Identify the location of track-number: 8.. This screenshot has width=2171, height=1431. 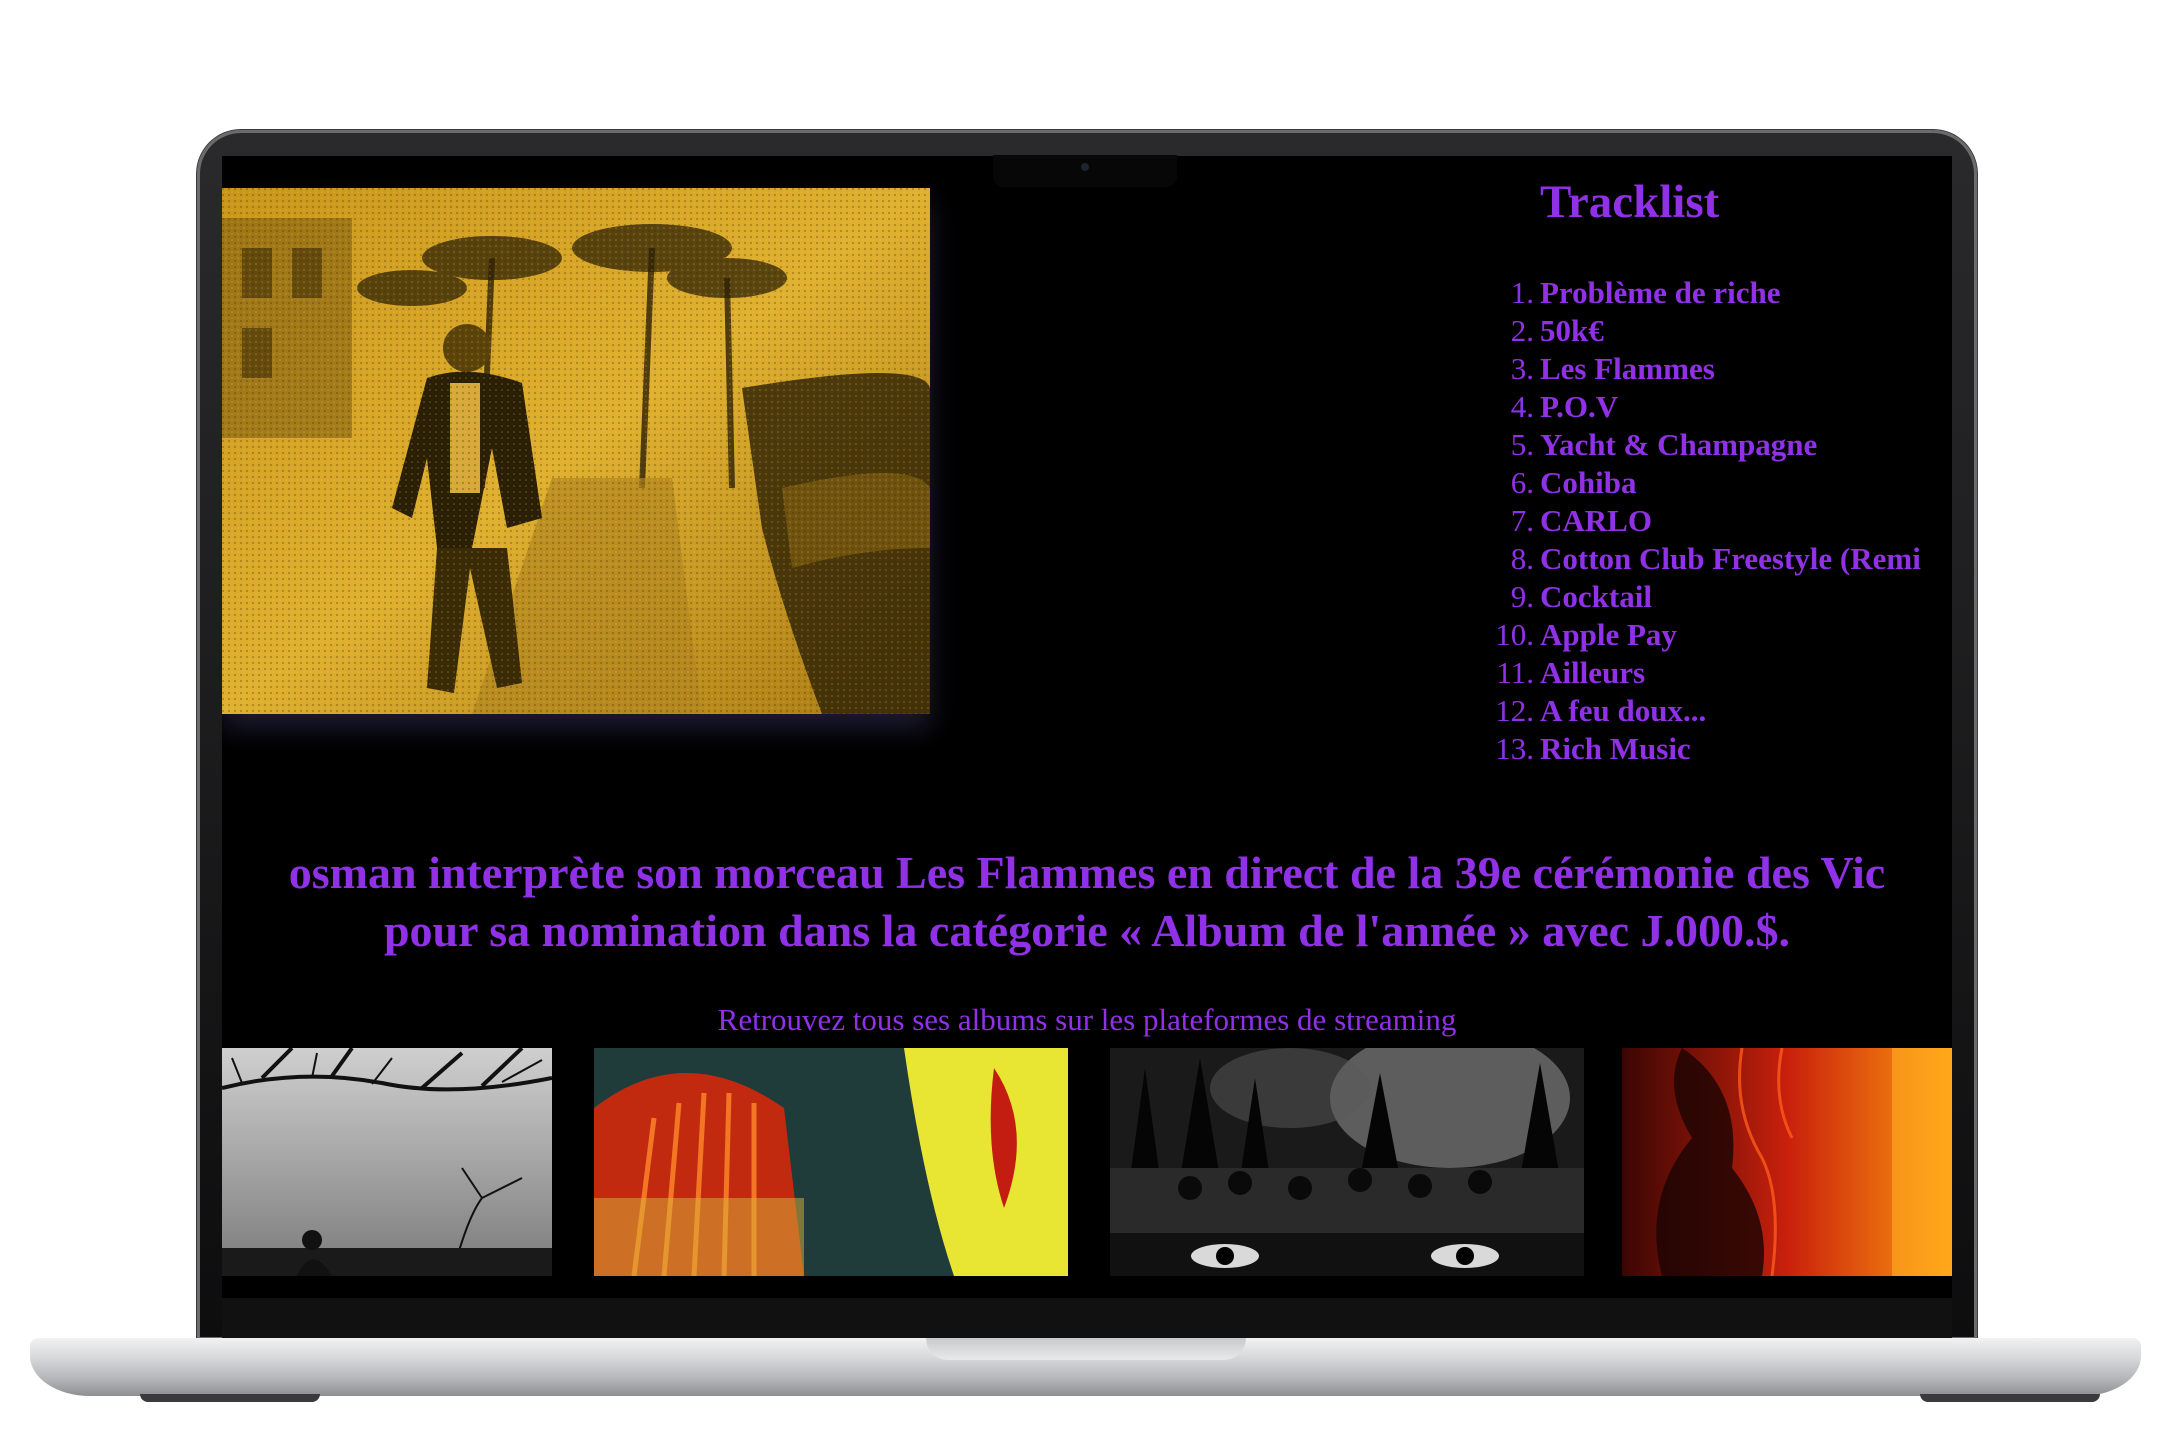
(1522, 558).